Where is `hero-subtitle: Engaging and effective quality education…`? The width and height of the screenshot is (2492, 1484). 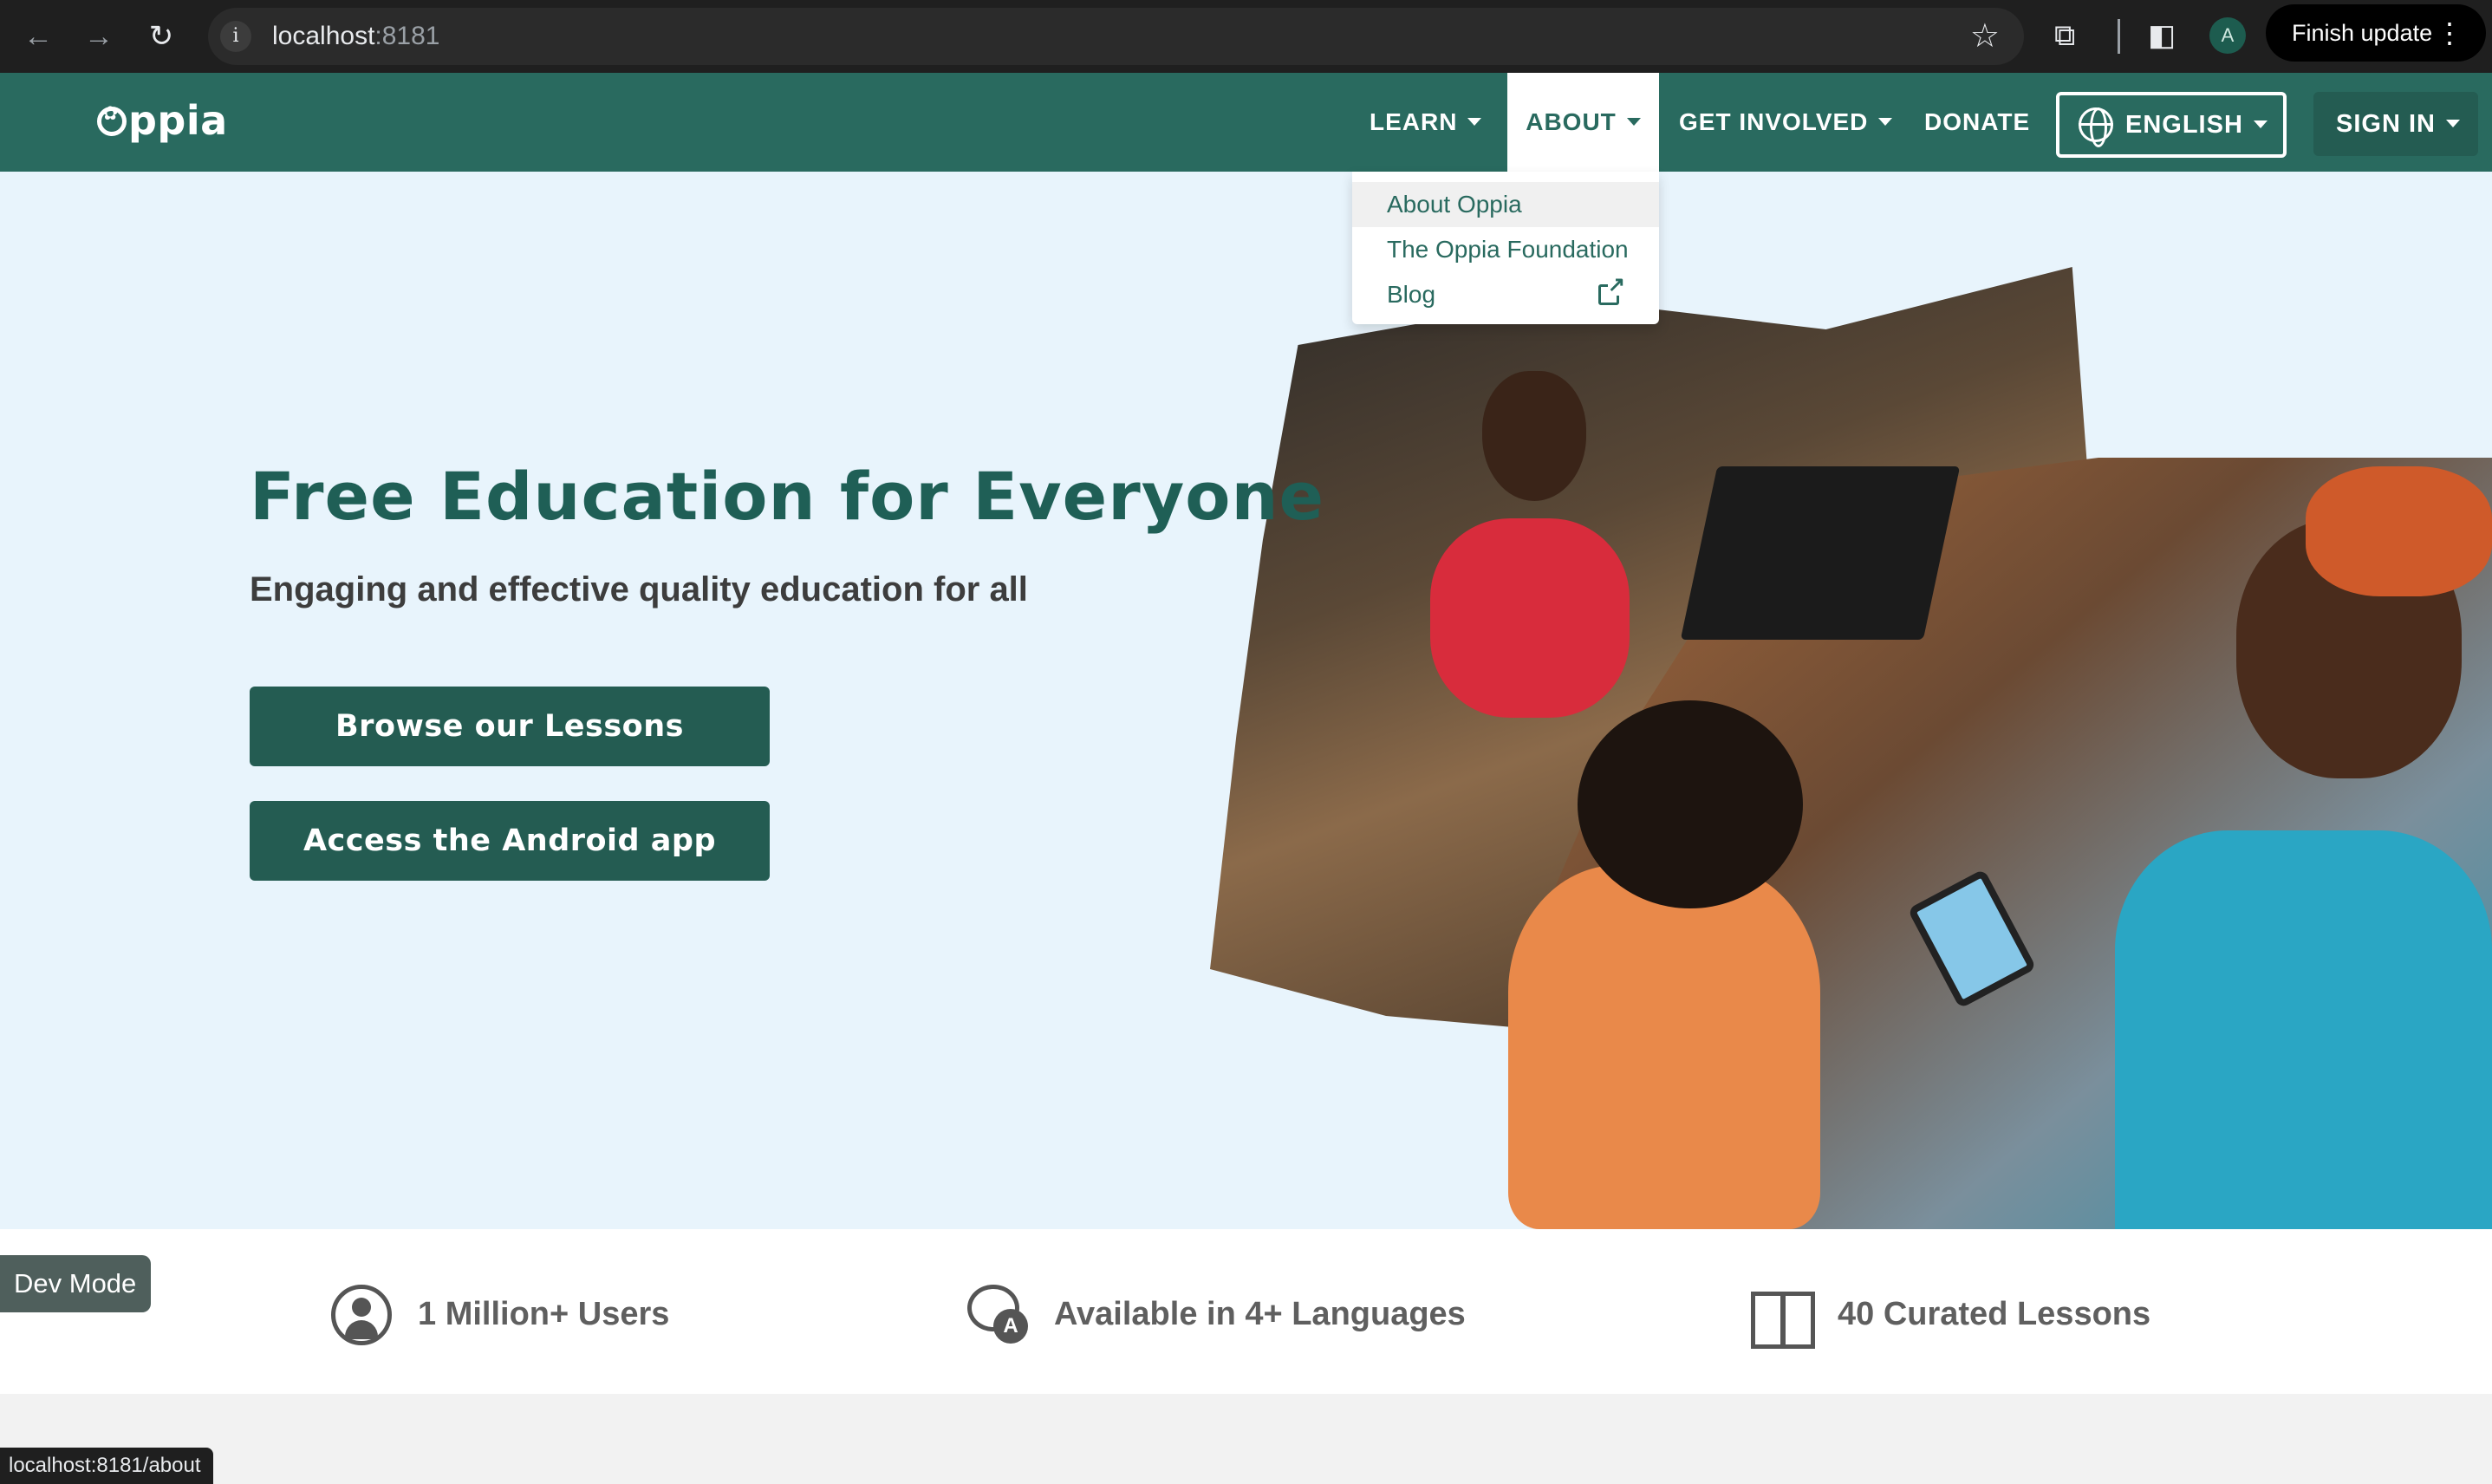 hero-subtitle: Engaging and effective quality education… is located at coordinates (639, 589).